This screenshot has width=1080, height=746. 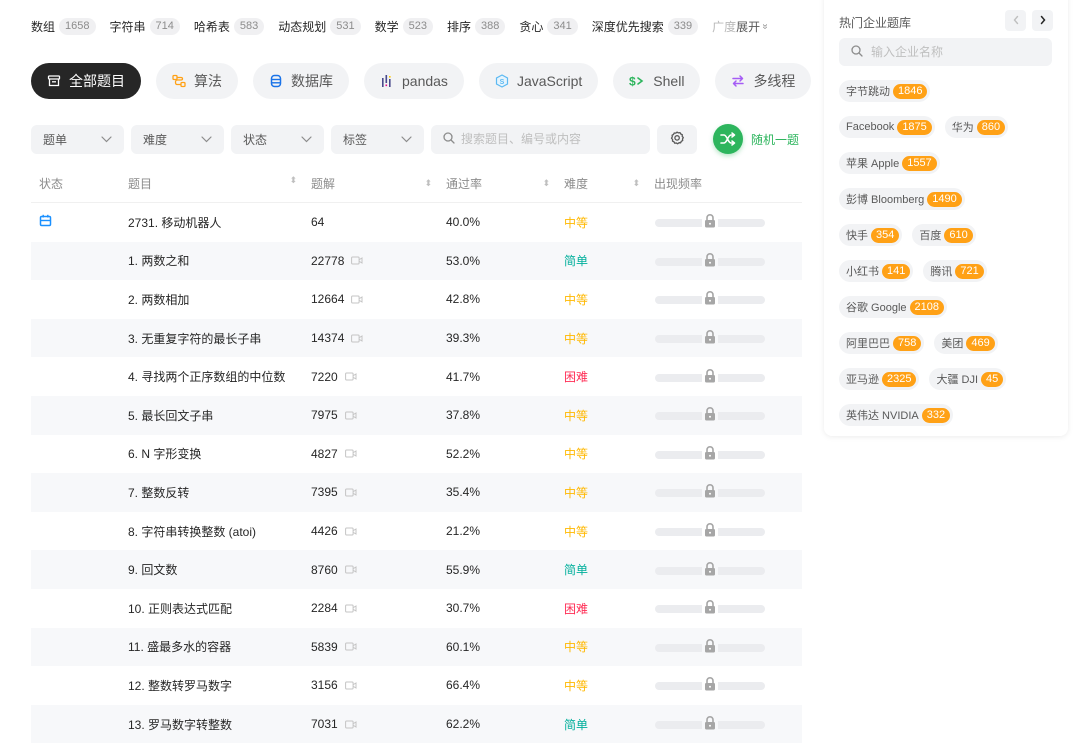 I want to click on solution-count: 22778, so click(x=327, y=261).